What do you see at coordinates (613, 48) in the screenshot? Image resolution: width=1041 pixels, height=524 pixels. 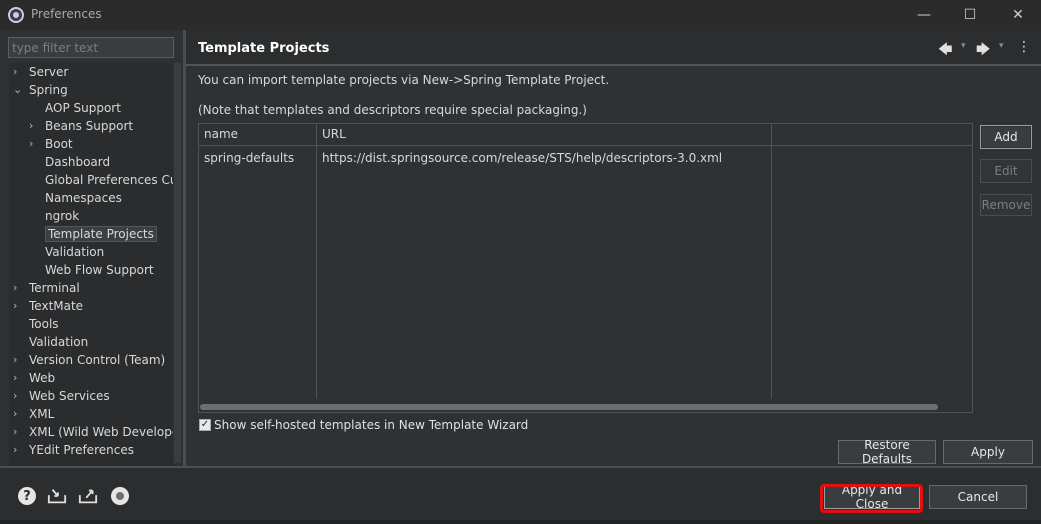 I see `page-header: Template Projects 🡄 ▾ 🡆 ▾ ⋮` at bounding box center [613, 48].